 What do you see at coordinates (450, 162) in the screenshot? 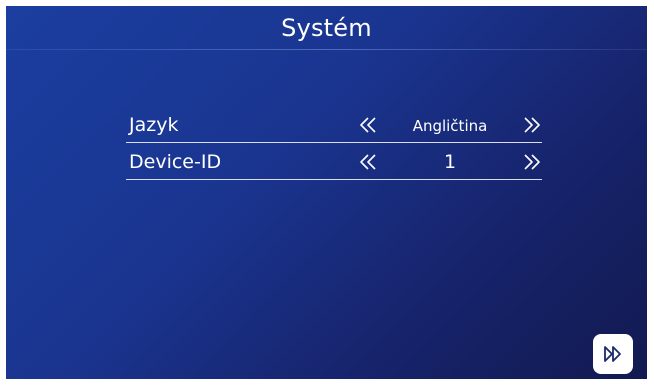
I see `setting-value-device-id: 1` at bounding box center [450, 162].